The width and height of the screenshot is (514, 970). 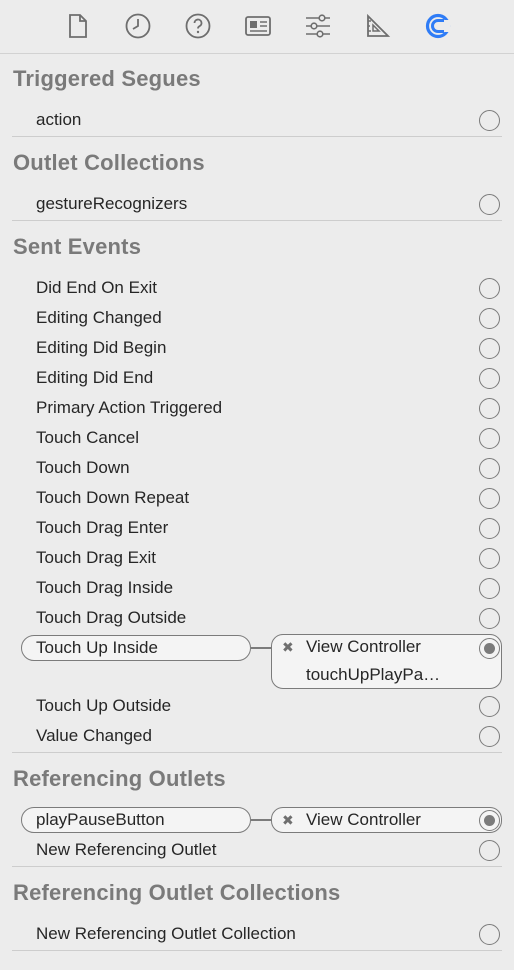 What do you see at coordinates (101, 347) in the screenshot?
I see `event-row-label: Editing Did Begin` at bounding box center [101, 347].